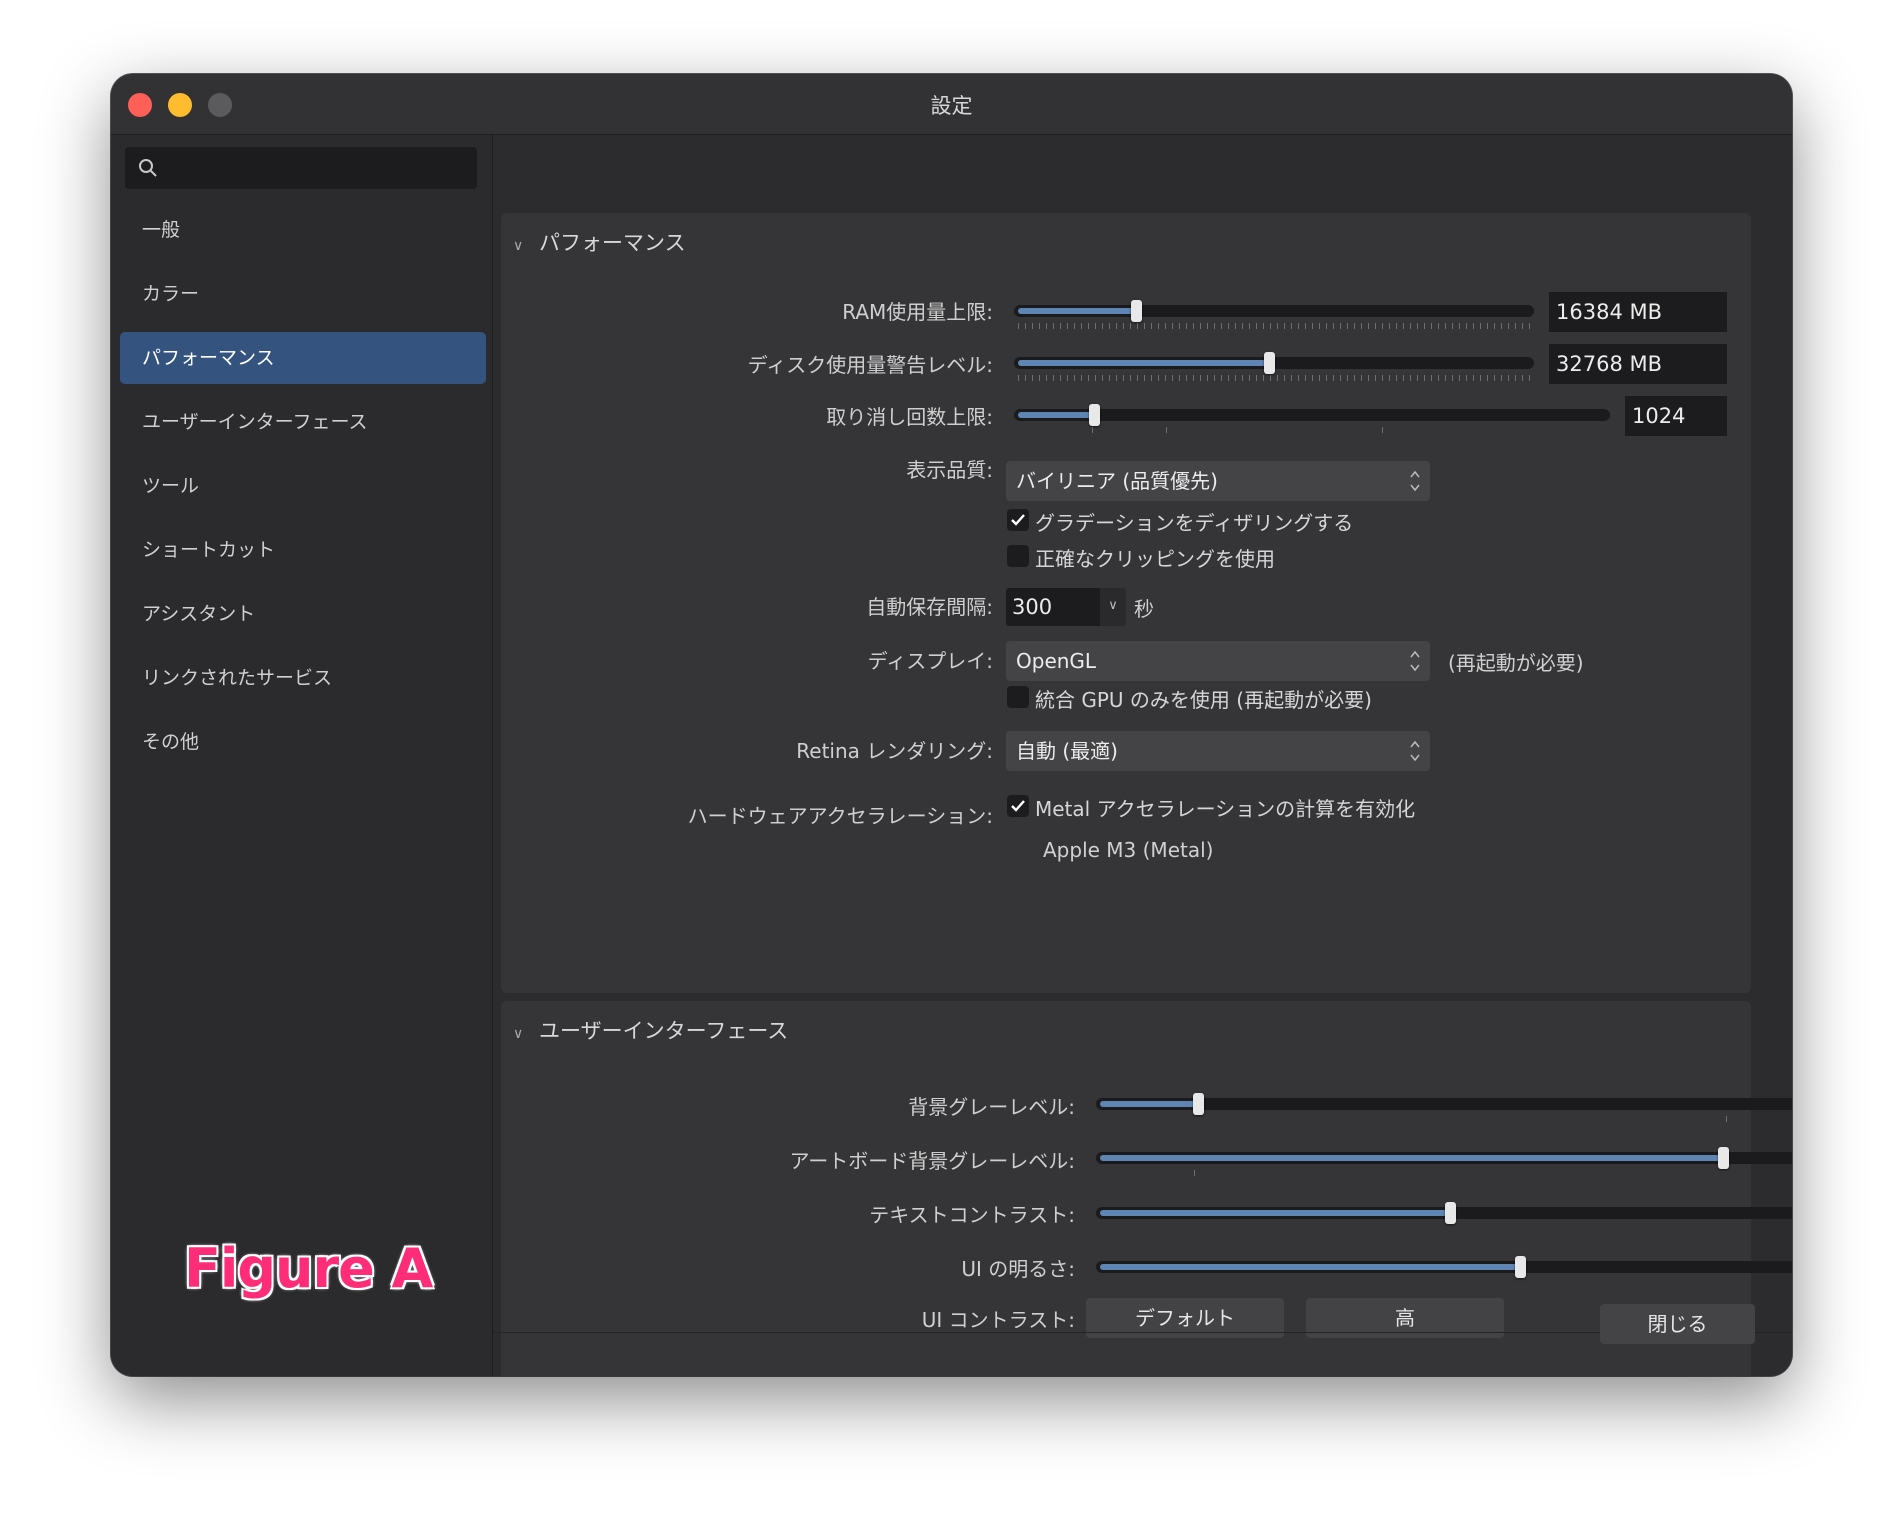  I want to click on display-label: ディスプレイ:, so click(930, 661).